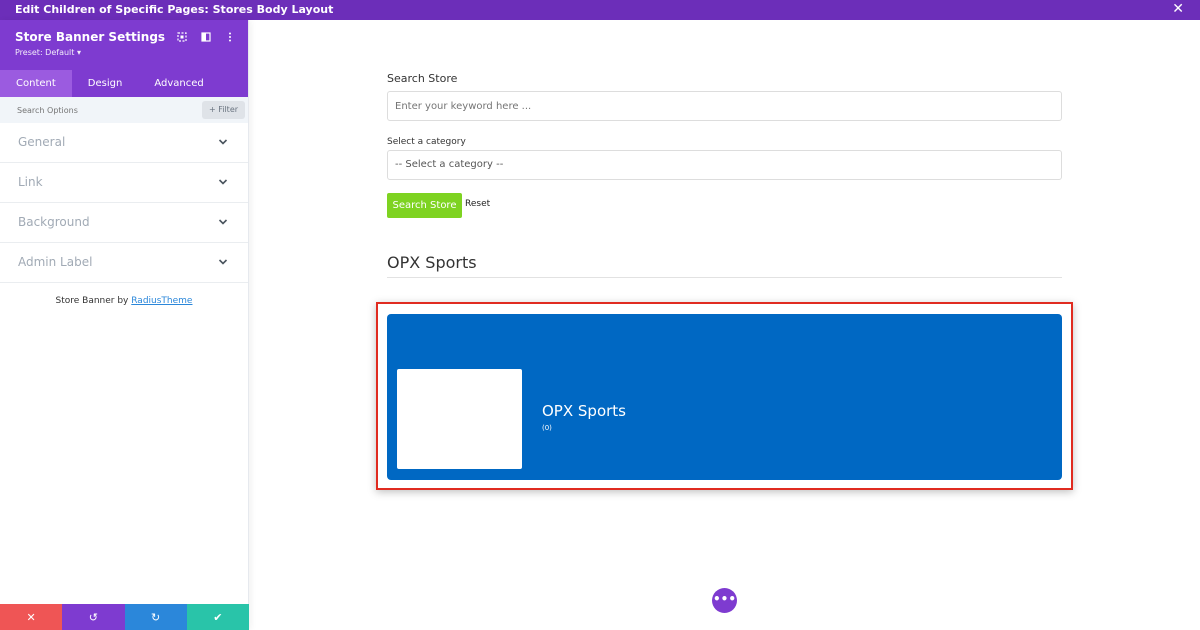 This screenshot has height=630, width=1200. Describe the element at coordinates (459, 419) in the screenshot. I see `store-logo` at that location.